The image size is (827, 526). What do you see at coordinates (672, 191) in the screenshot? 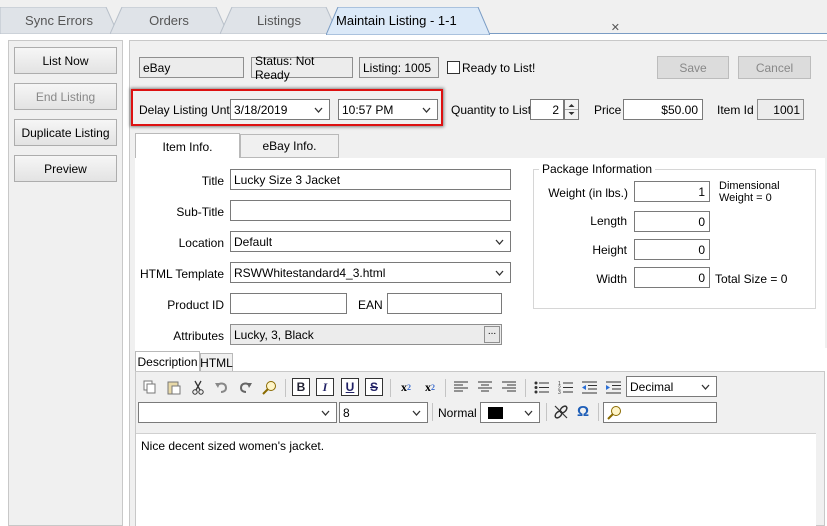
I see `weight-input: 1` at bounding box center [672, 191].